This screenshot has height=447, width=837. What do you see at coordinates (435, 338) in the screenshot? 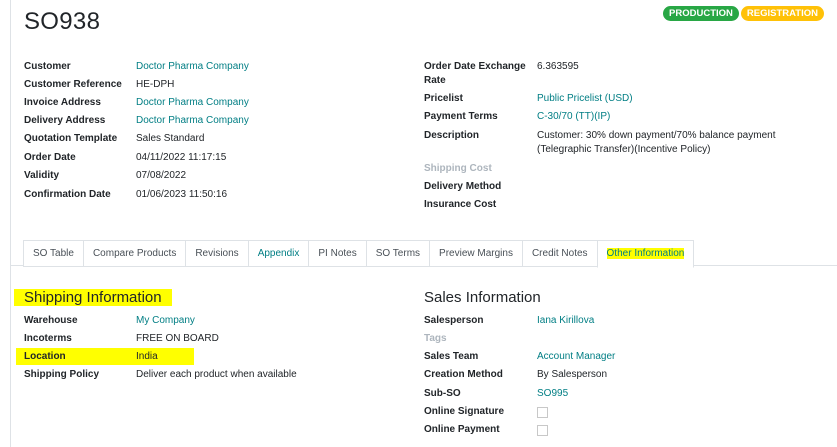
I see `field-label: Tags` at bounding box center [435, 338].